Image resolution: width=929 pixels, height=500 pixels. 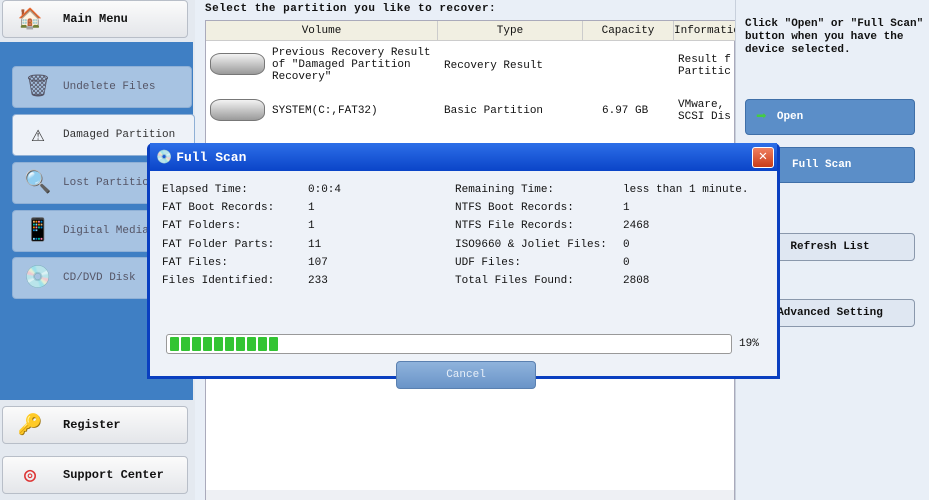 I want to click on stat-value: 2808, so click(x=636, y=281).